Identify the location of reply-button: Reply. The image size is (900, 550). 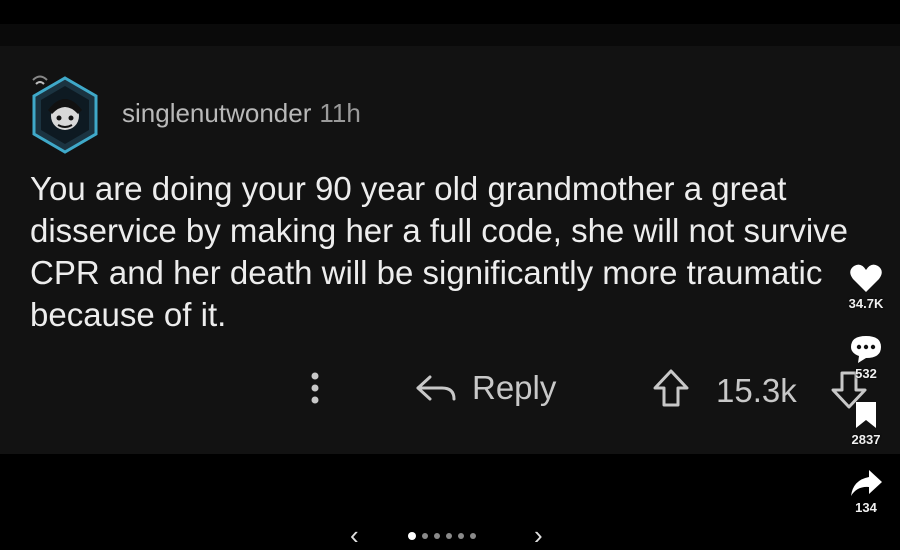
(485, 388).